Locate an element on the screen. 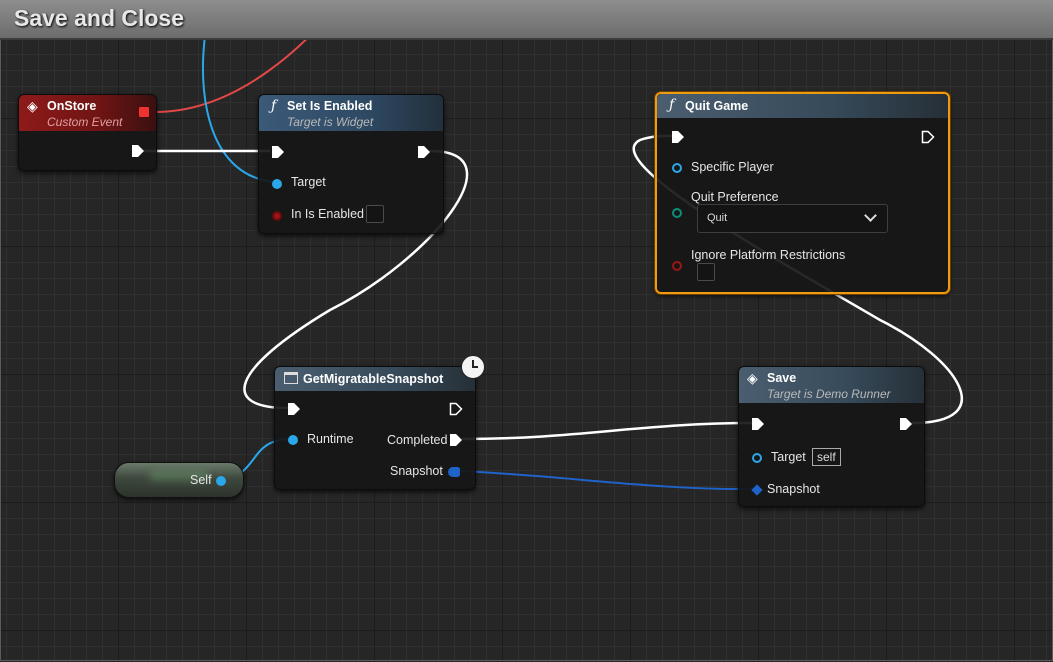  runtime-label: Runtime is located at coordinates (330, 439).